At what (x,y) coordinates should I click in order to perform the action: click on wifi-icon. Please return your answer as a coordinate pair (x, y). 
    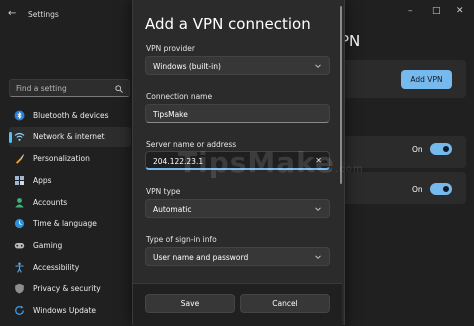
    Looking at the image, I should click on (19, 136).